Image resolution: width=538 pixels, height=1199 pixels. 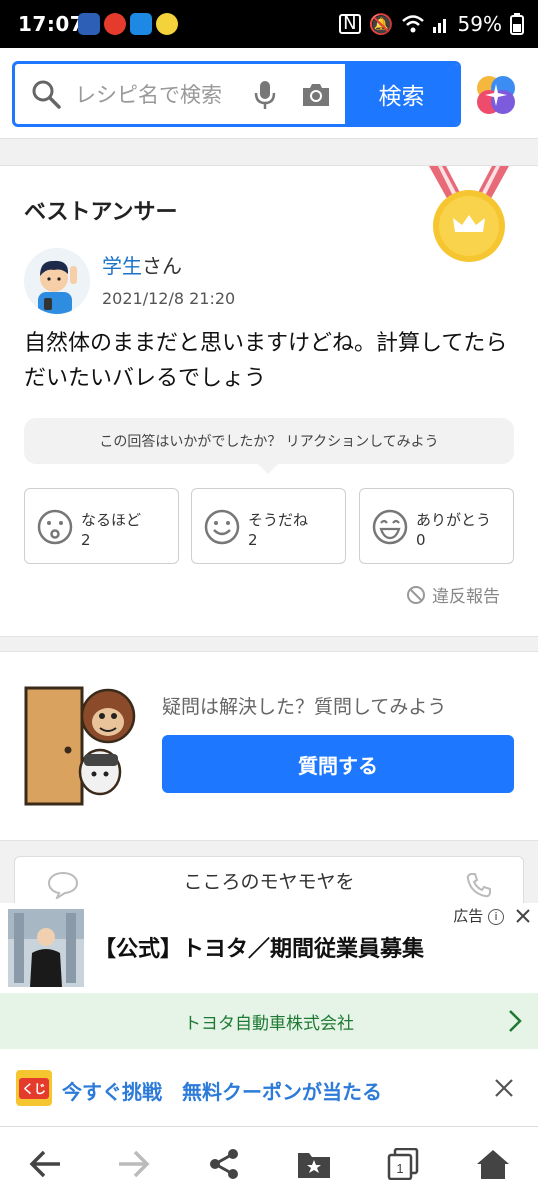 I want to click on arrow-right-icon, so click(x=134, y=1163).